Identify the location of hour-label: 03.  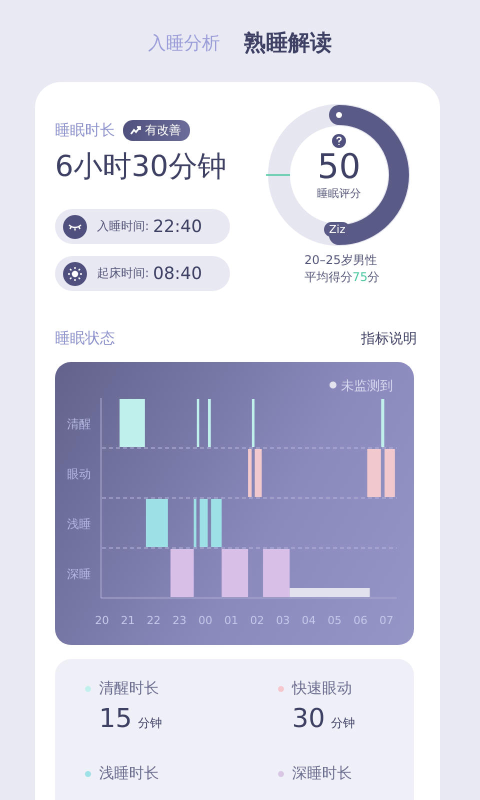
(283, 620).